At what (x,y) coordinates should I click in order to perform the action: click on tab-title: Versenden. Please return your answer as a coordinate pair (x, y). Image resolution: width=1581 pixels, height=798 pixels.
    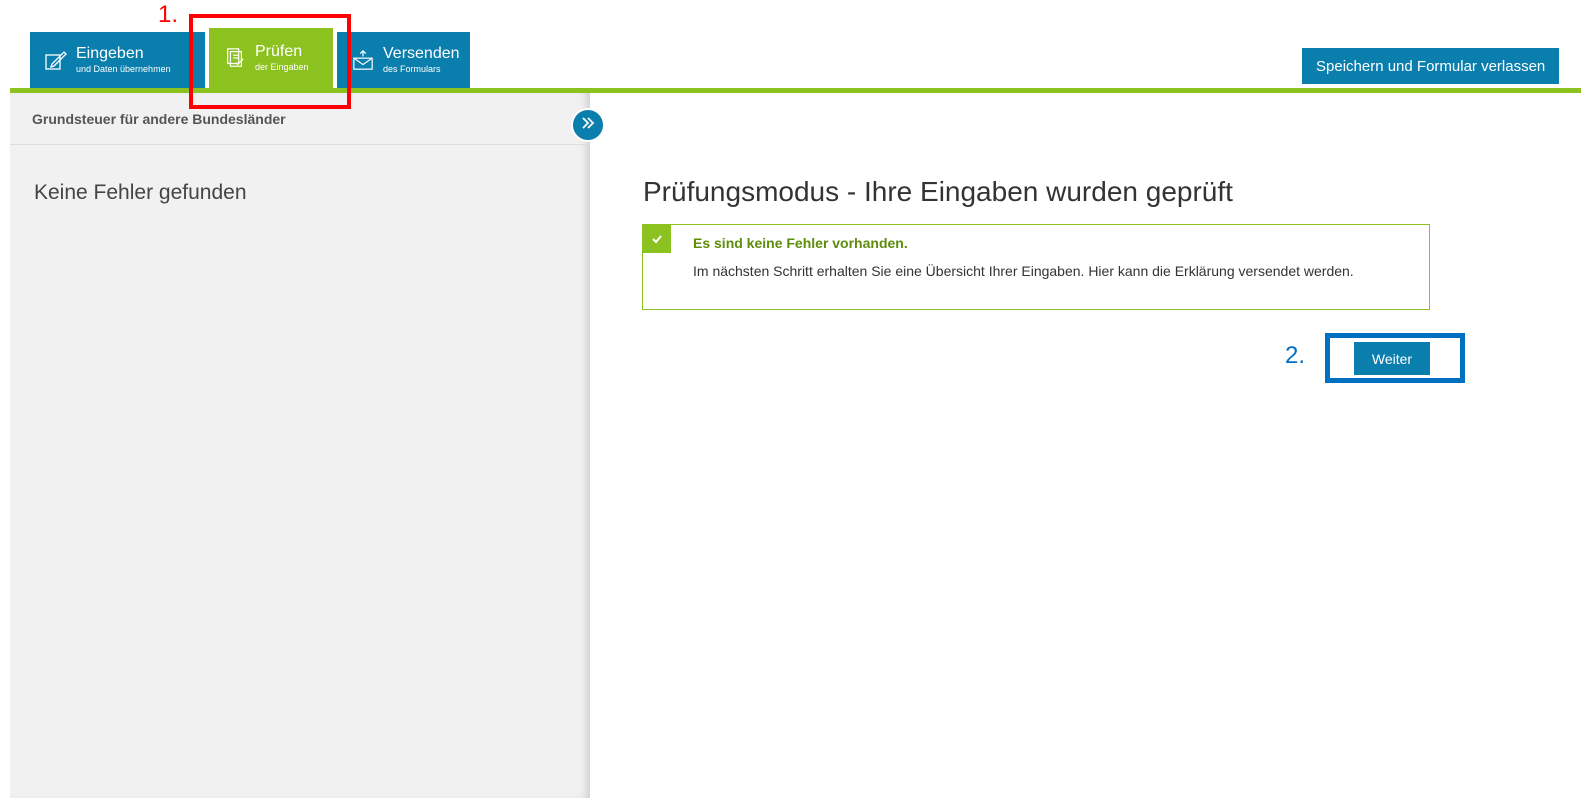
    Looking at the image, I should click on (421, 53).